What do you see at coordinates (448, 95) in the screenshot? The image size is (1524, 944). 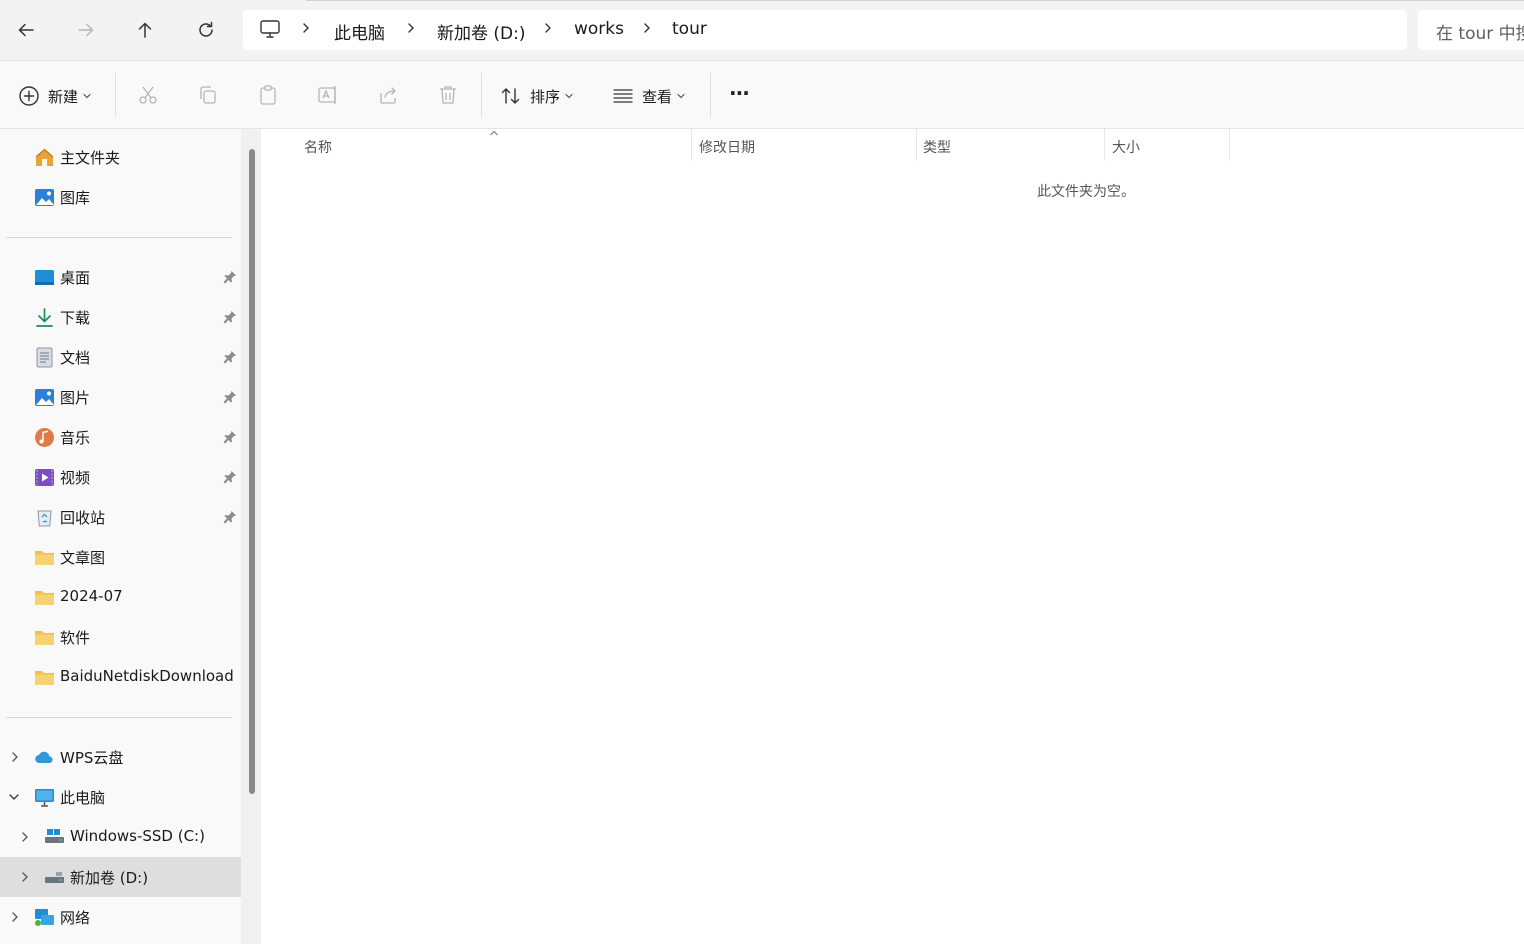 I see `delete-icon` at bounding box center [448, 95].